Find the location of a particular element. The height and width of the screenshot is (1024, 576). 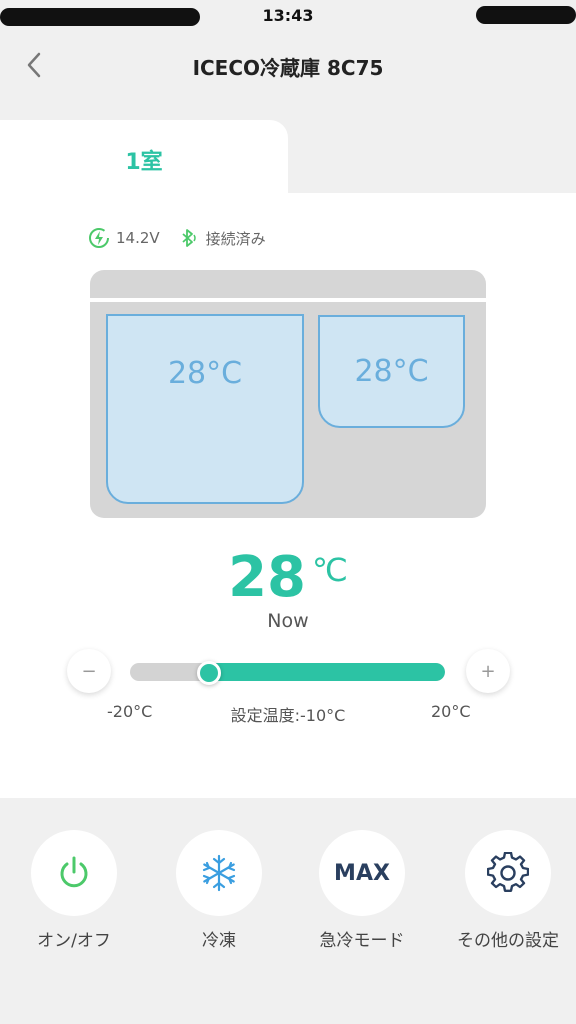

status-bar: 13:43 is located at coordinates (288, 17).